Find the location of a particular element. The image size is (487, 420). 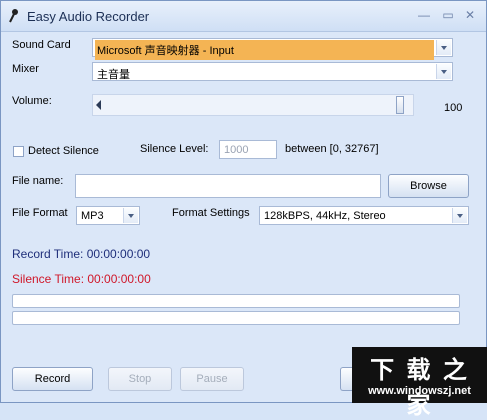

title-bar: Easy Audio Recorder — ▭ ✕ is located at coordinates (243, 16).